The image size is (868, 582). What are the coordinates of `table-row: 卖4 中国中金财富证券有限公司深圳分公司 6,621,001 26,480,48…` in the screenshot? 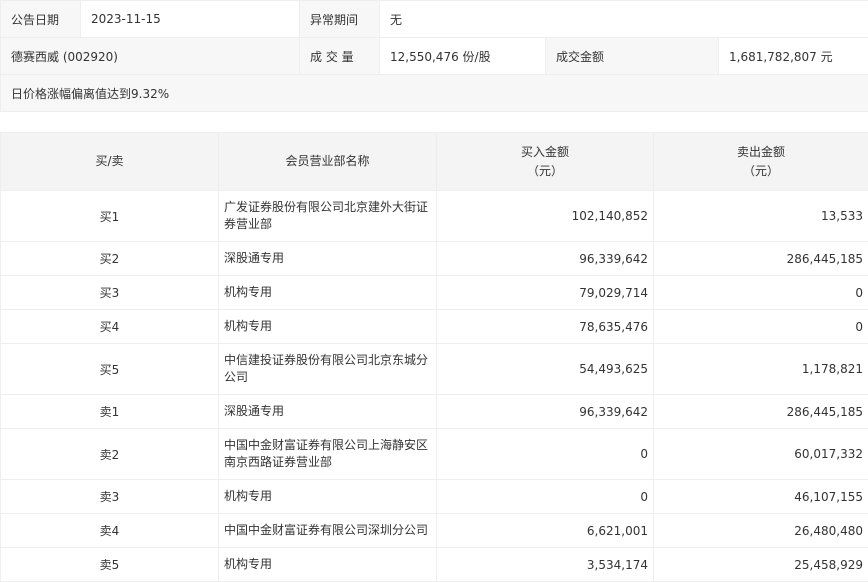 It's located at (434, 531).